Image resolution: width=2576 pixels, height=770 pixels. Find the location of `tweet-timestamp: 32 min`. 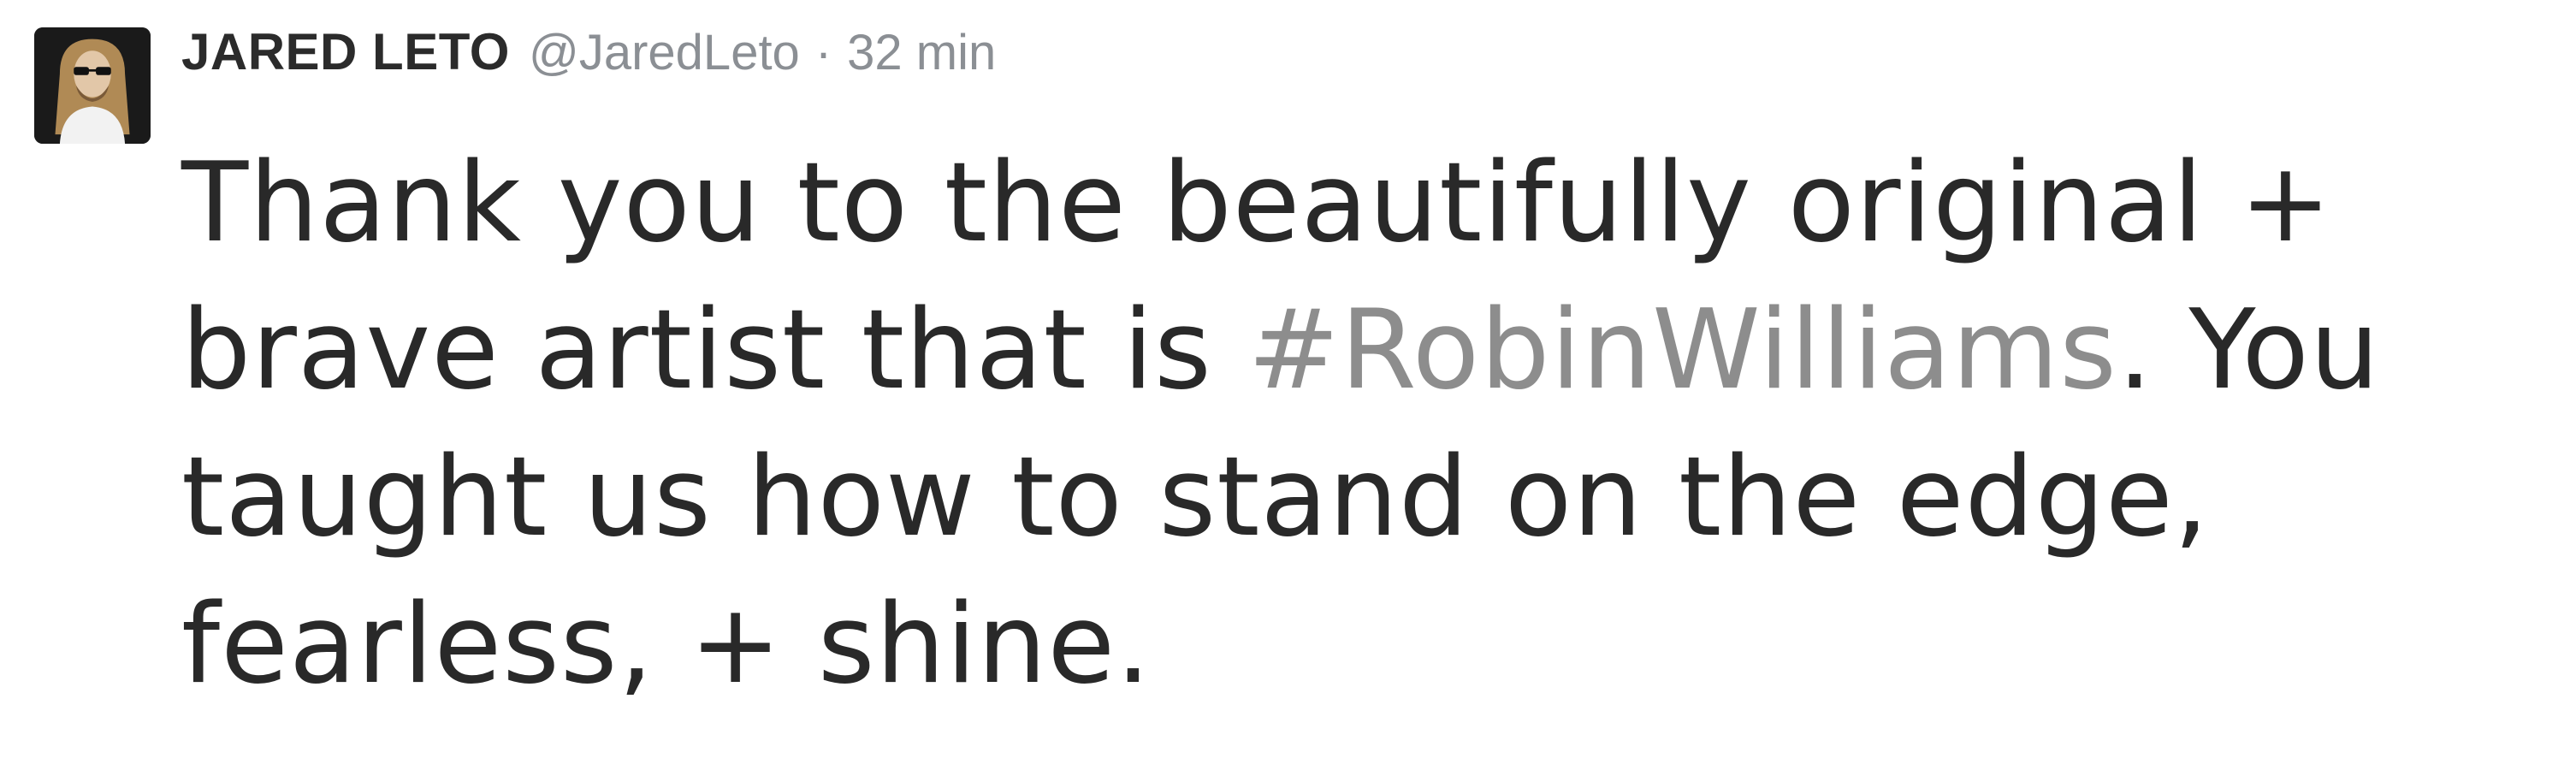

tweet-timestamp: 32 min is located at coordinates (921, 52).